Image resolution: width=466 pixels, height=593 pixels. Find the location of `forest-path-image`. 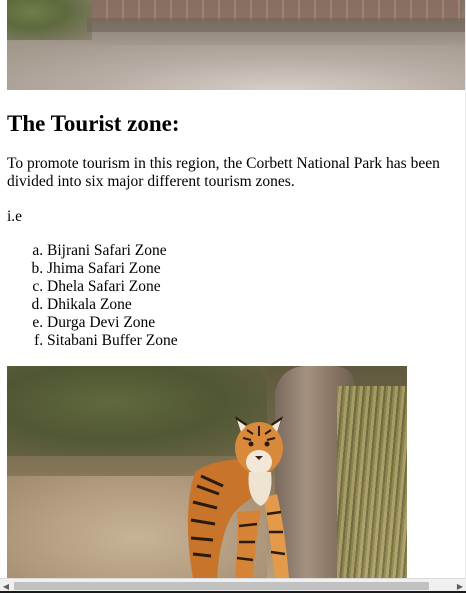

forest-path-image is located at coordinates (236, 45).